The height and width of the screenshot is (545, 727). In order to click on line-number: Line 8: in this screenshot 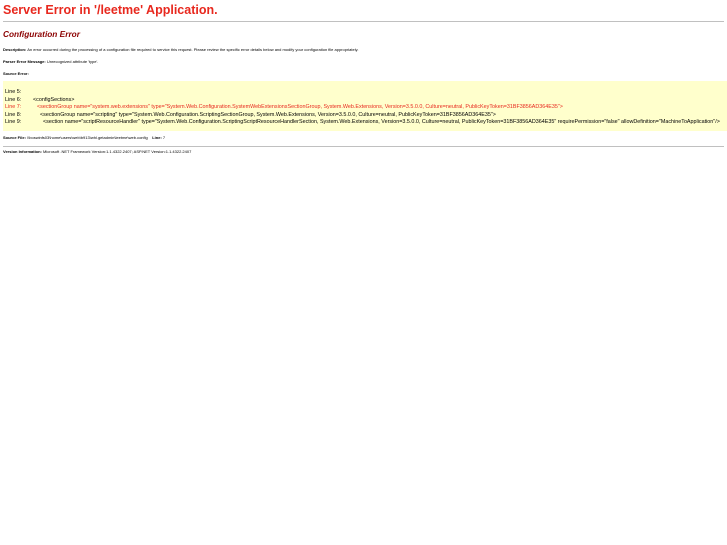, I will do `click(13, 114)`.